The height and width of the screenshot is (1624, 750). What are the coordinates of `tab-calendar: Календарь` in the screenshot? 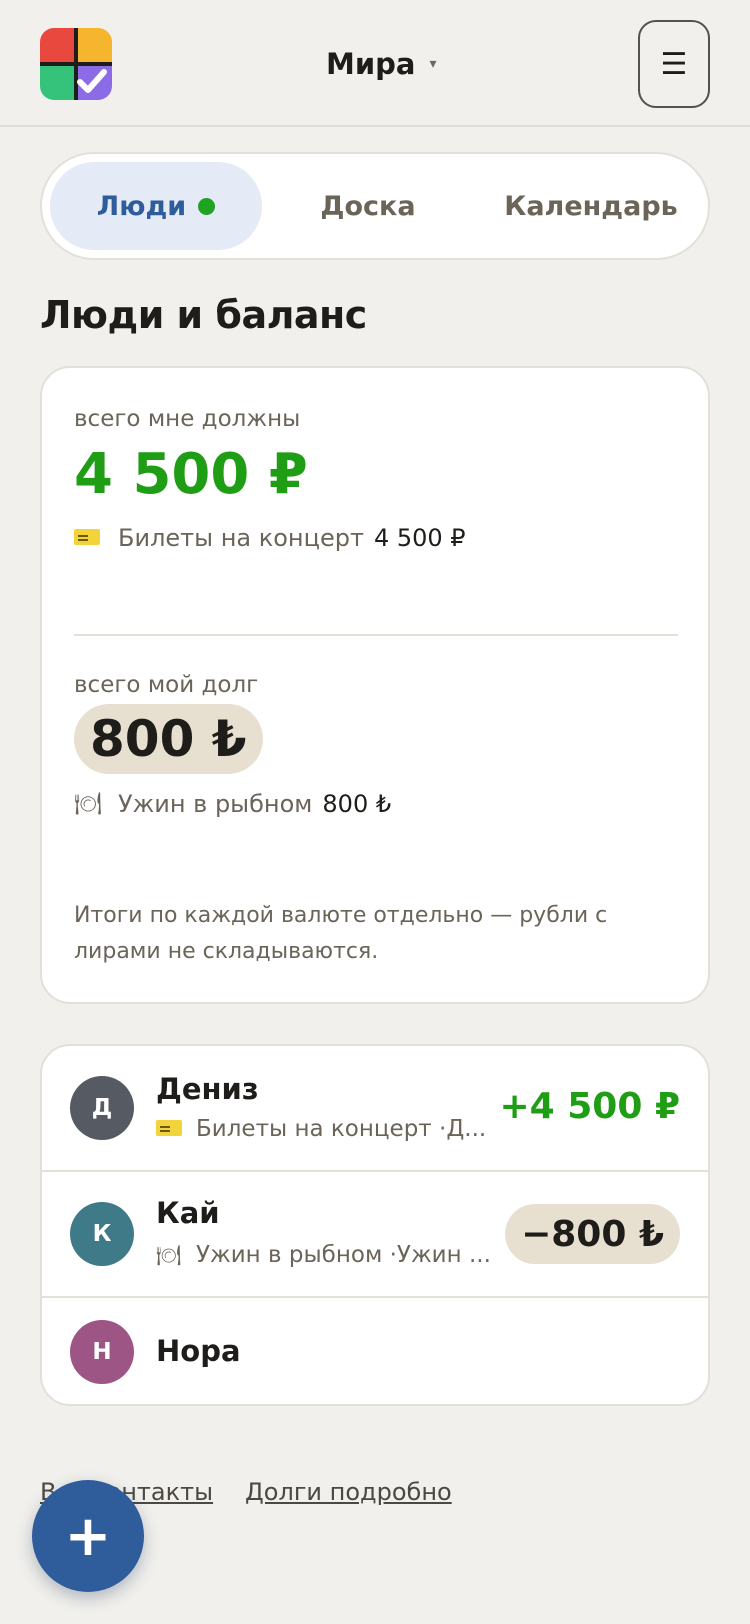 It's located at (591, 206).